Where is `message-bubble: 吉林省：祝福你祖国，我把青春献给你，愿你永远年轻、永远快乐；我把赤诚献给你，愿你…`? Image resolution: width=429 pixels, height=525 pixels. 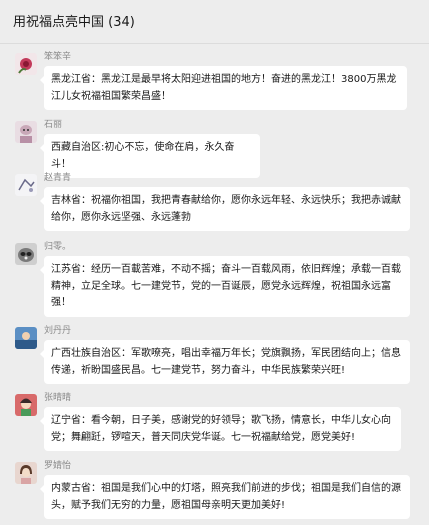
message-bubble: 吉林省：祝福你祖国，我把青春献给你，愿你永远年轻、永远快乐；我把赤诚献给你，愿你… is located at coordinates (225, 209).